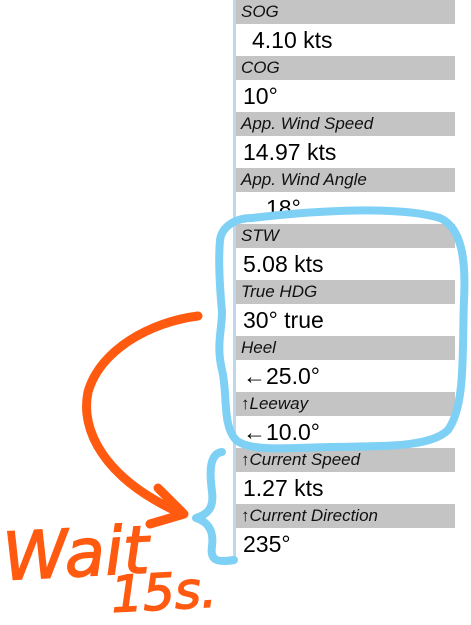 This screenshot has height=625, width=471. Describe the element at coordinates (77, 553) in the screenshot. I see `handwritten-wait-text: Wait` at that location.